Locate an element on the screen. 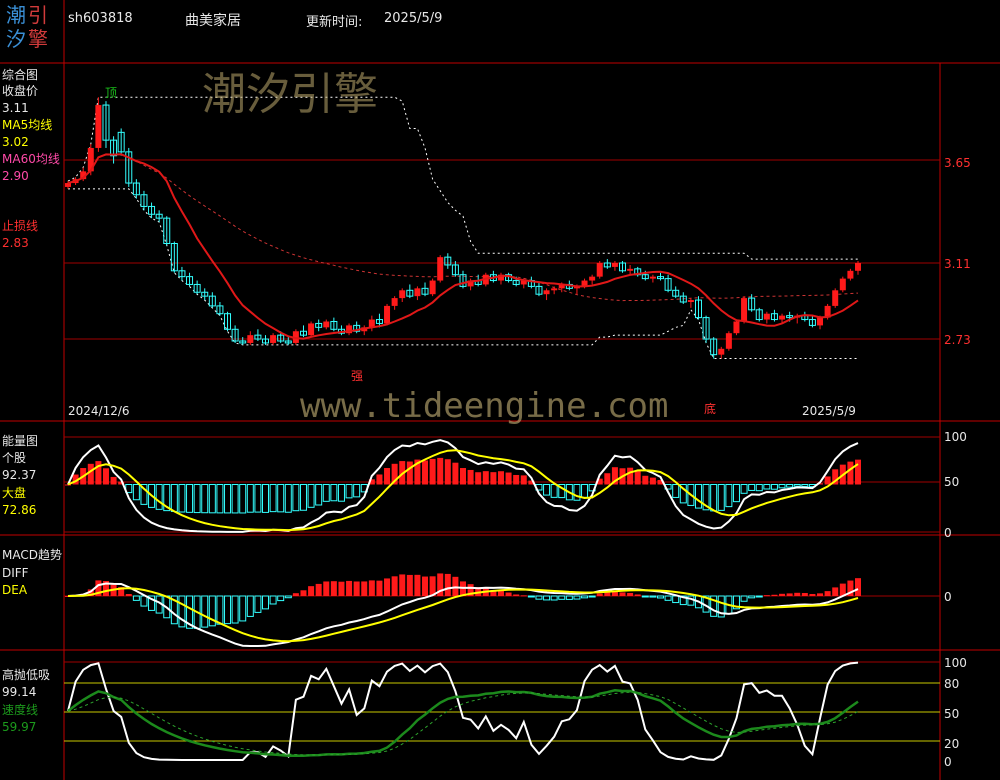 This screenshot has width=1000, height=780. y-tick-3.11: 3.11 is located at coordinates (957, 264).